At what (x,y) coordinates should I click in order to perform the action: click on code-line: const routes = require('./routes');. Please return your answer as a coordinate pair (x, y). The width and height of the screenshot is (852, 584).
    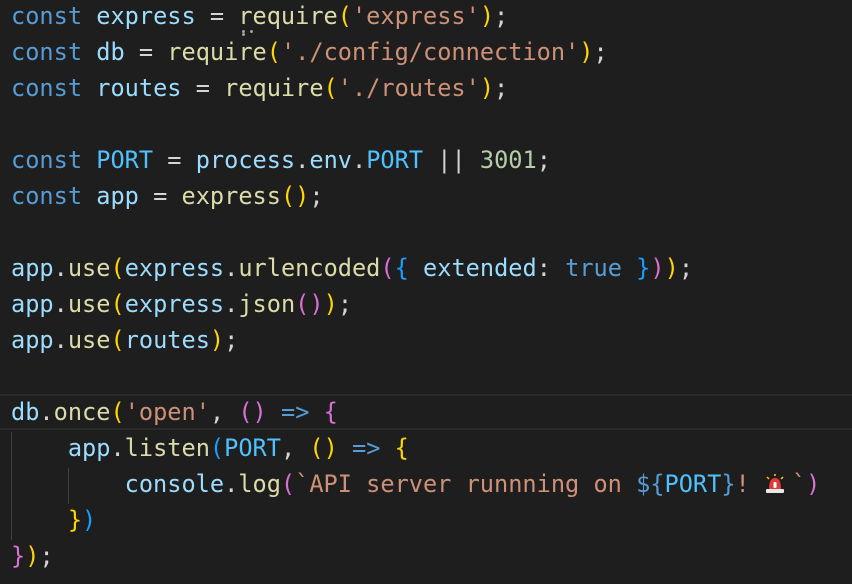
    Looking at the image, I should click on (259, 88).